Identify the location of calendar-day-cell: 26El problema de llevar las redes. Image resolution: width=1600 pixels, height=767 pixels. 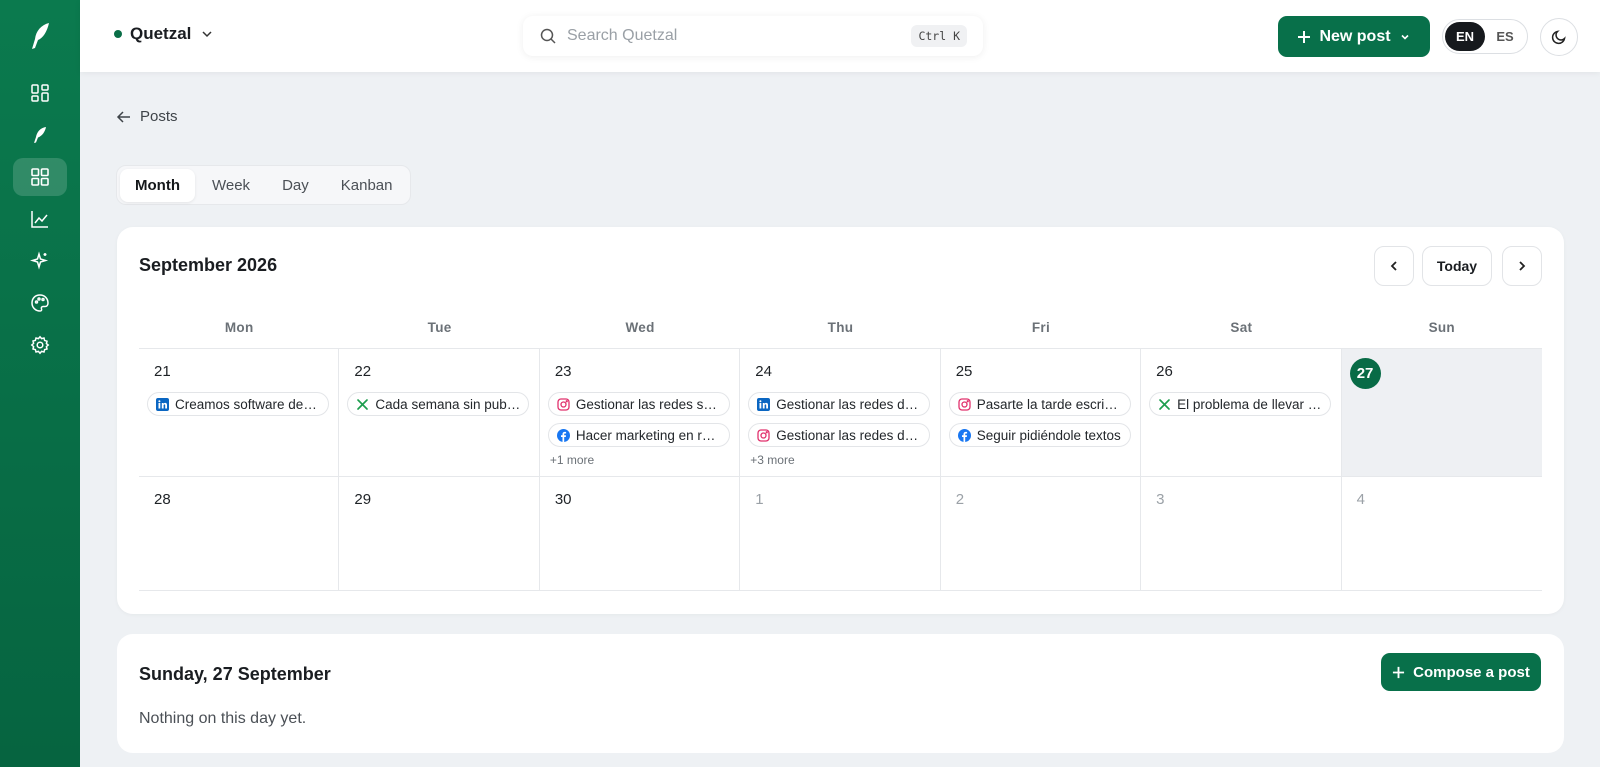
(1241, 412).